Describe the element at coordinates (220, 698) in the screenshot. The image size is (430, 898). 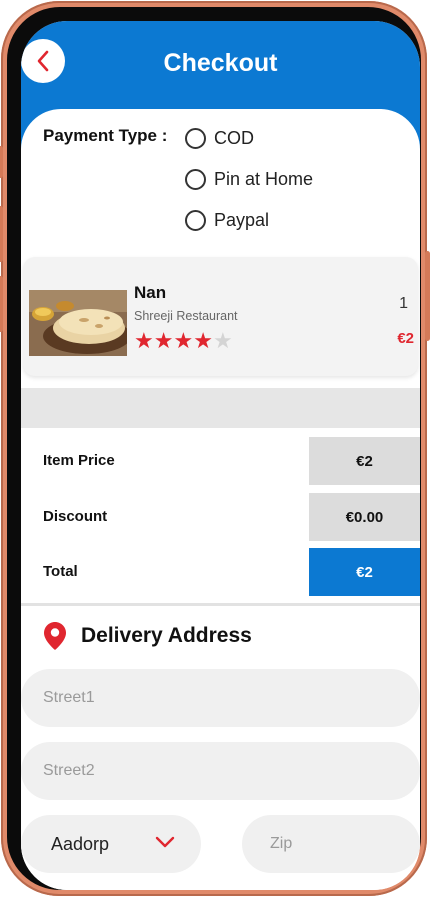
I see `street1-input: Street1` at that location.